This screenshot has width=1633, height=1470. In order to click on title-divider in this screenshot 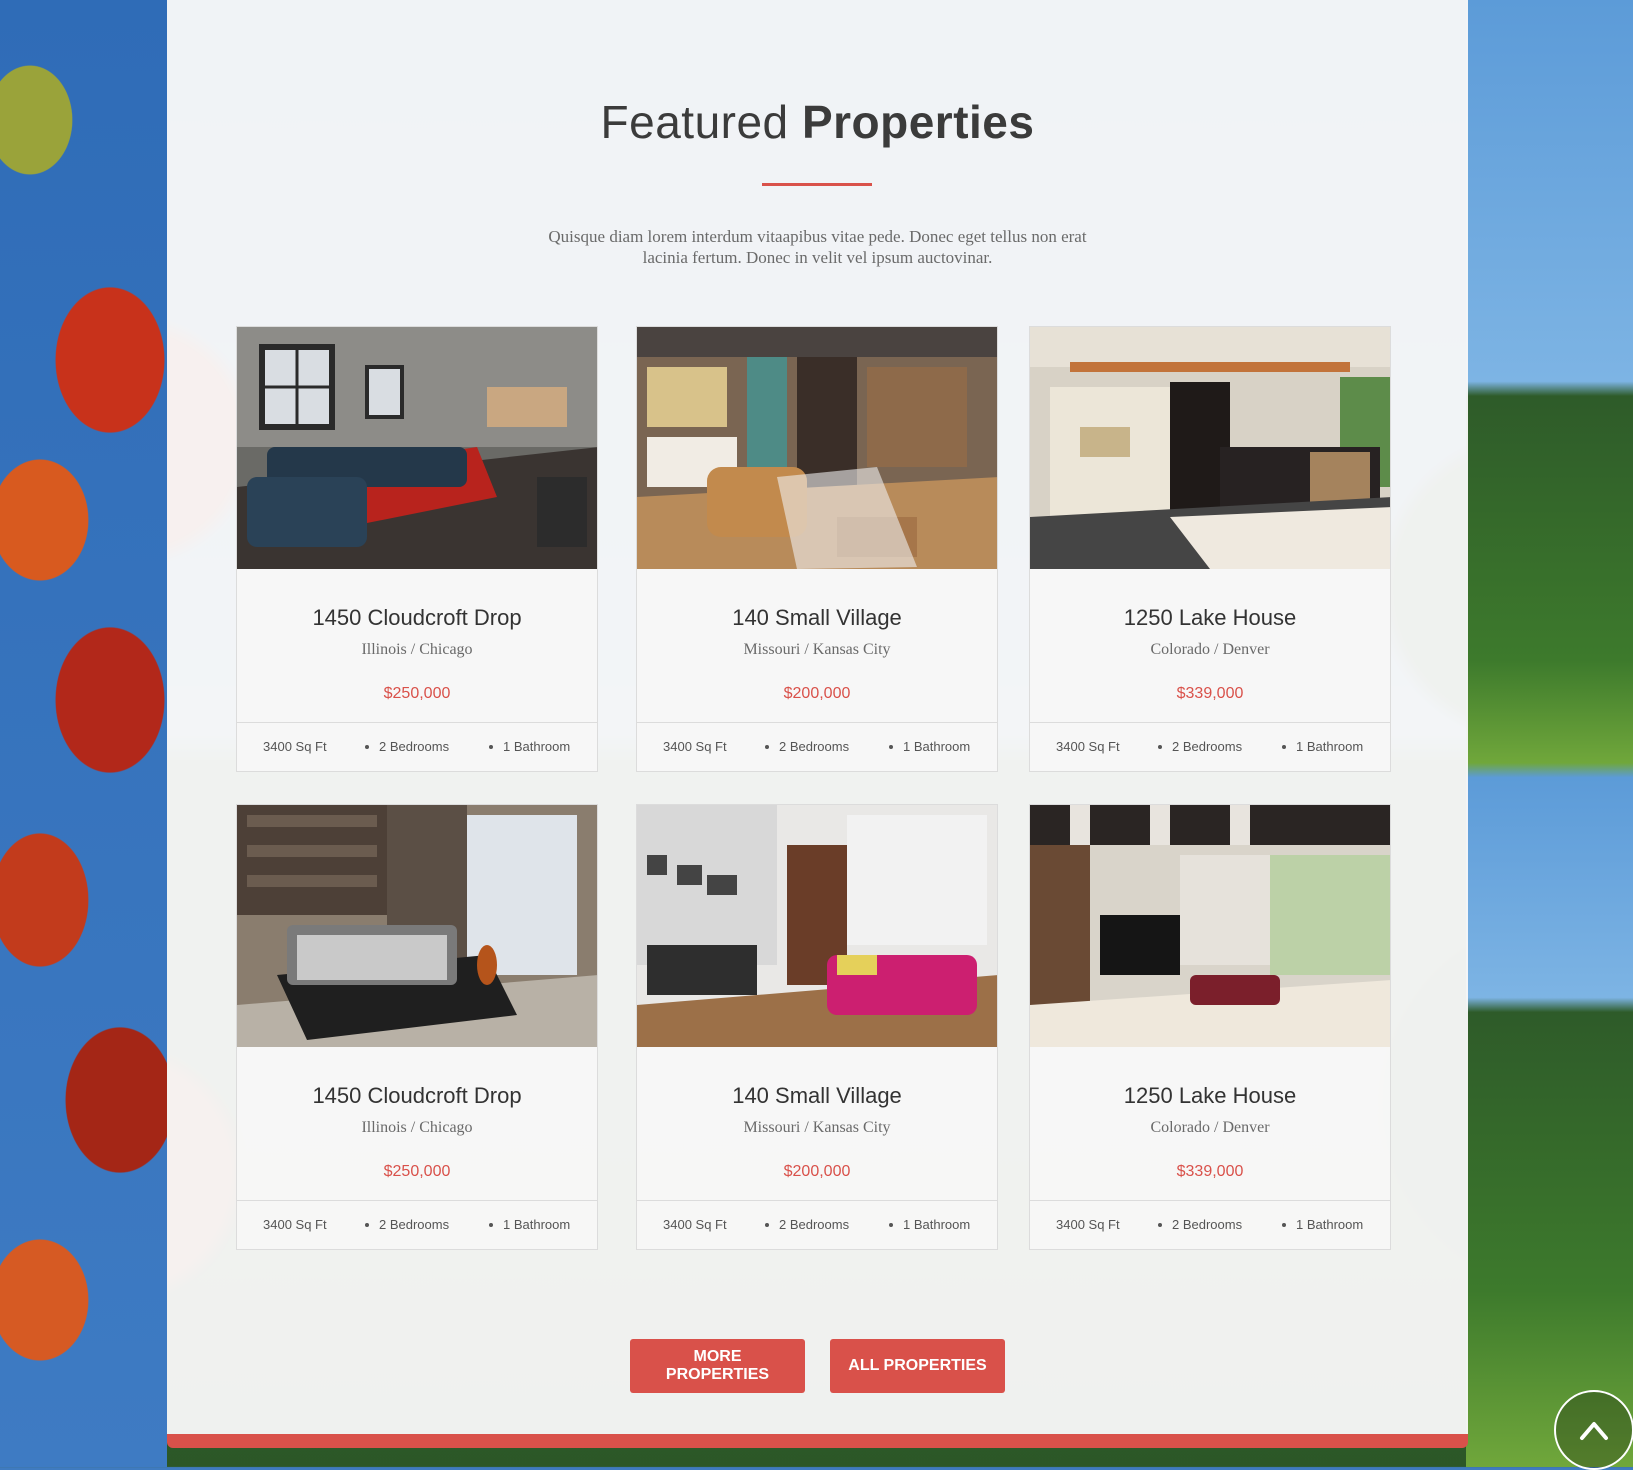, I will do `click(817, 184)`.